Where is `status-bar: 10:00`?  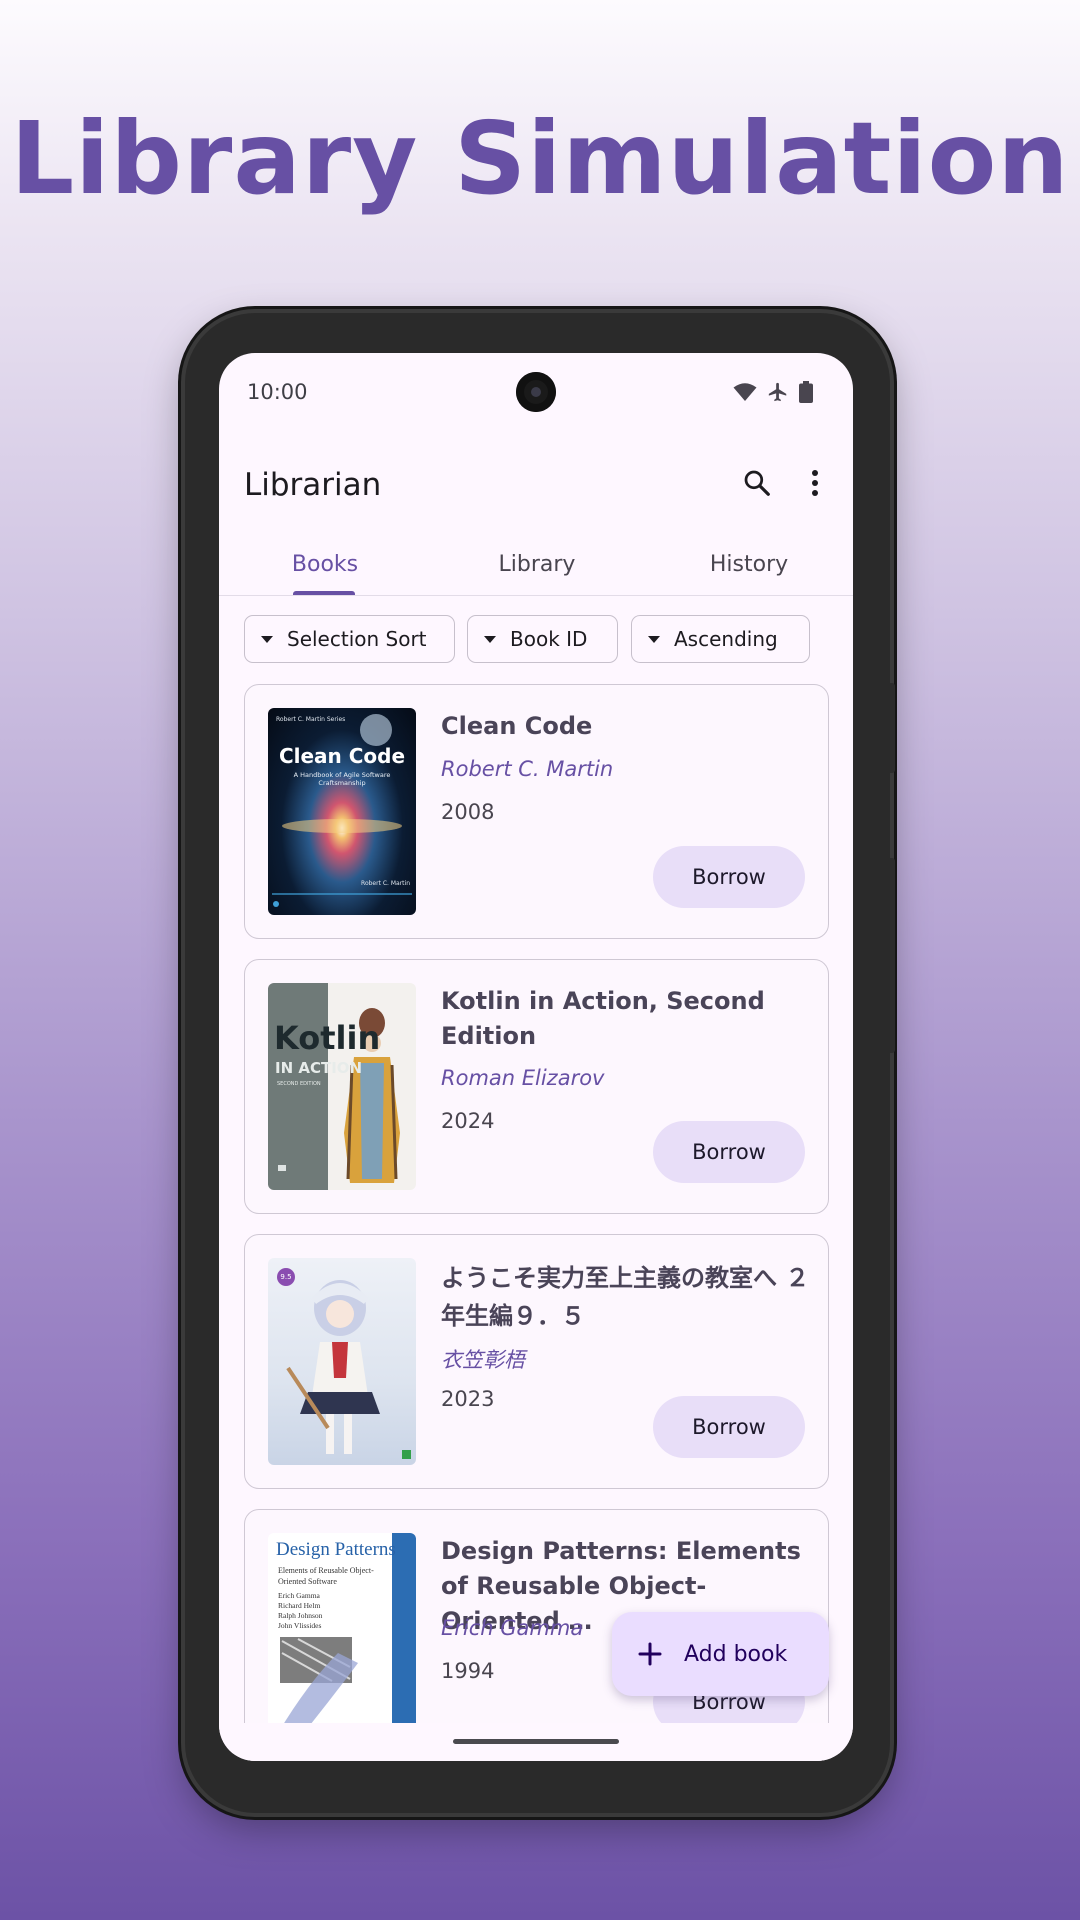
status-bar: 10:00 is located at coordinates (536, 393).